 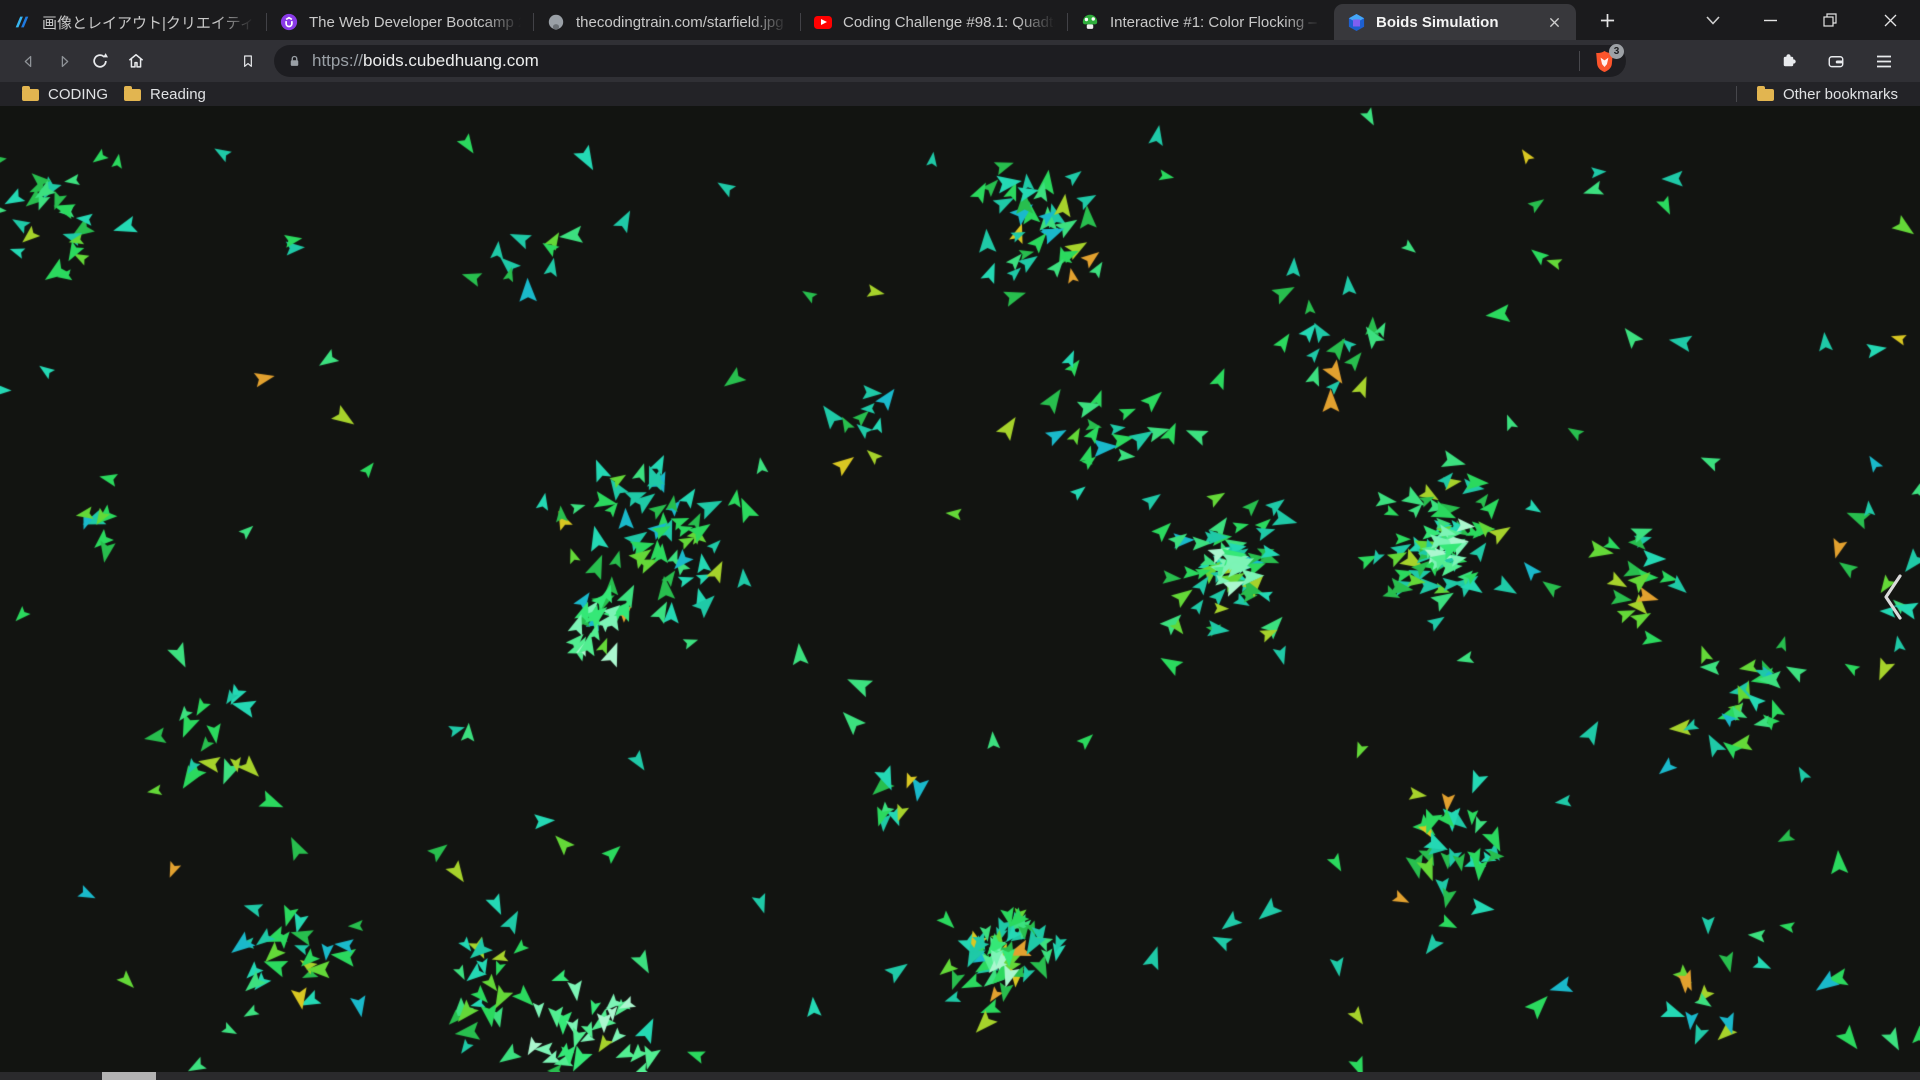 I want to click on tab-color-flocking: Interactive #1: Color Flocking – Ja, so click(x=1201, y=22).